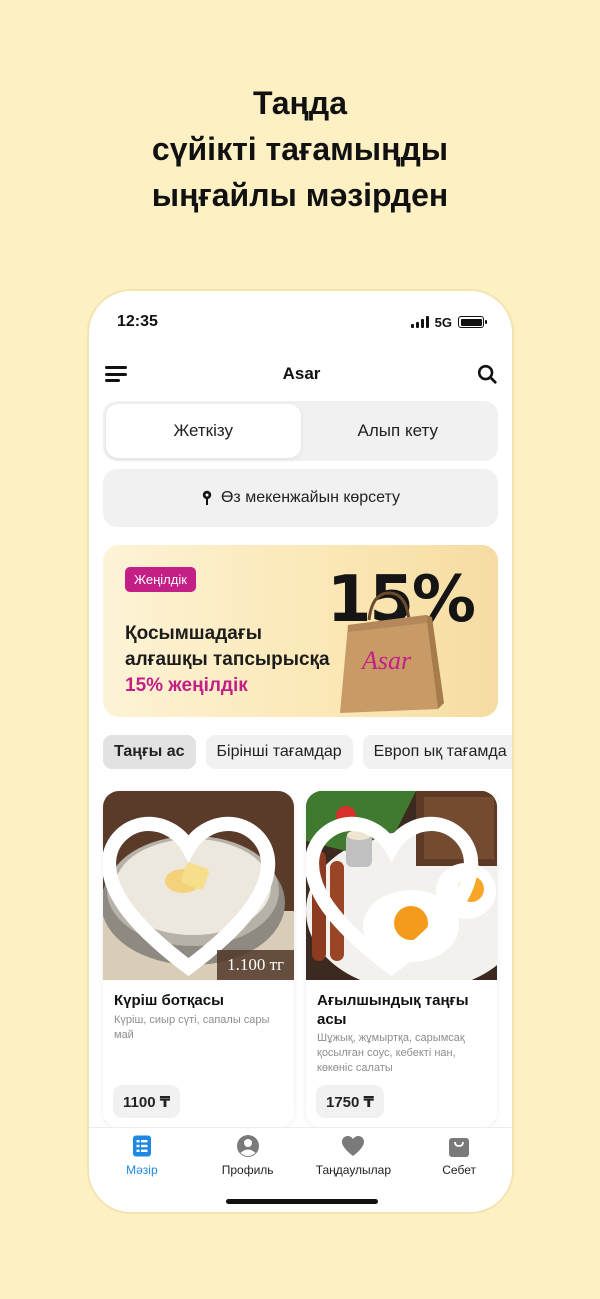  I want to click on status-bar: 12:35 5G, so click(302, 322).